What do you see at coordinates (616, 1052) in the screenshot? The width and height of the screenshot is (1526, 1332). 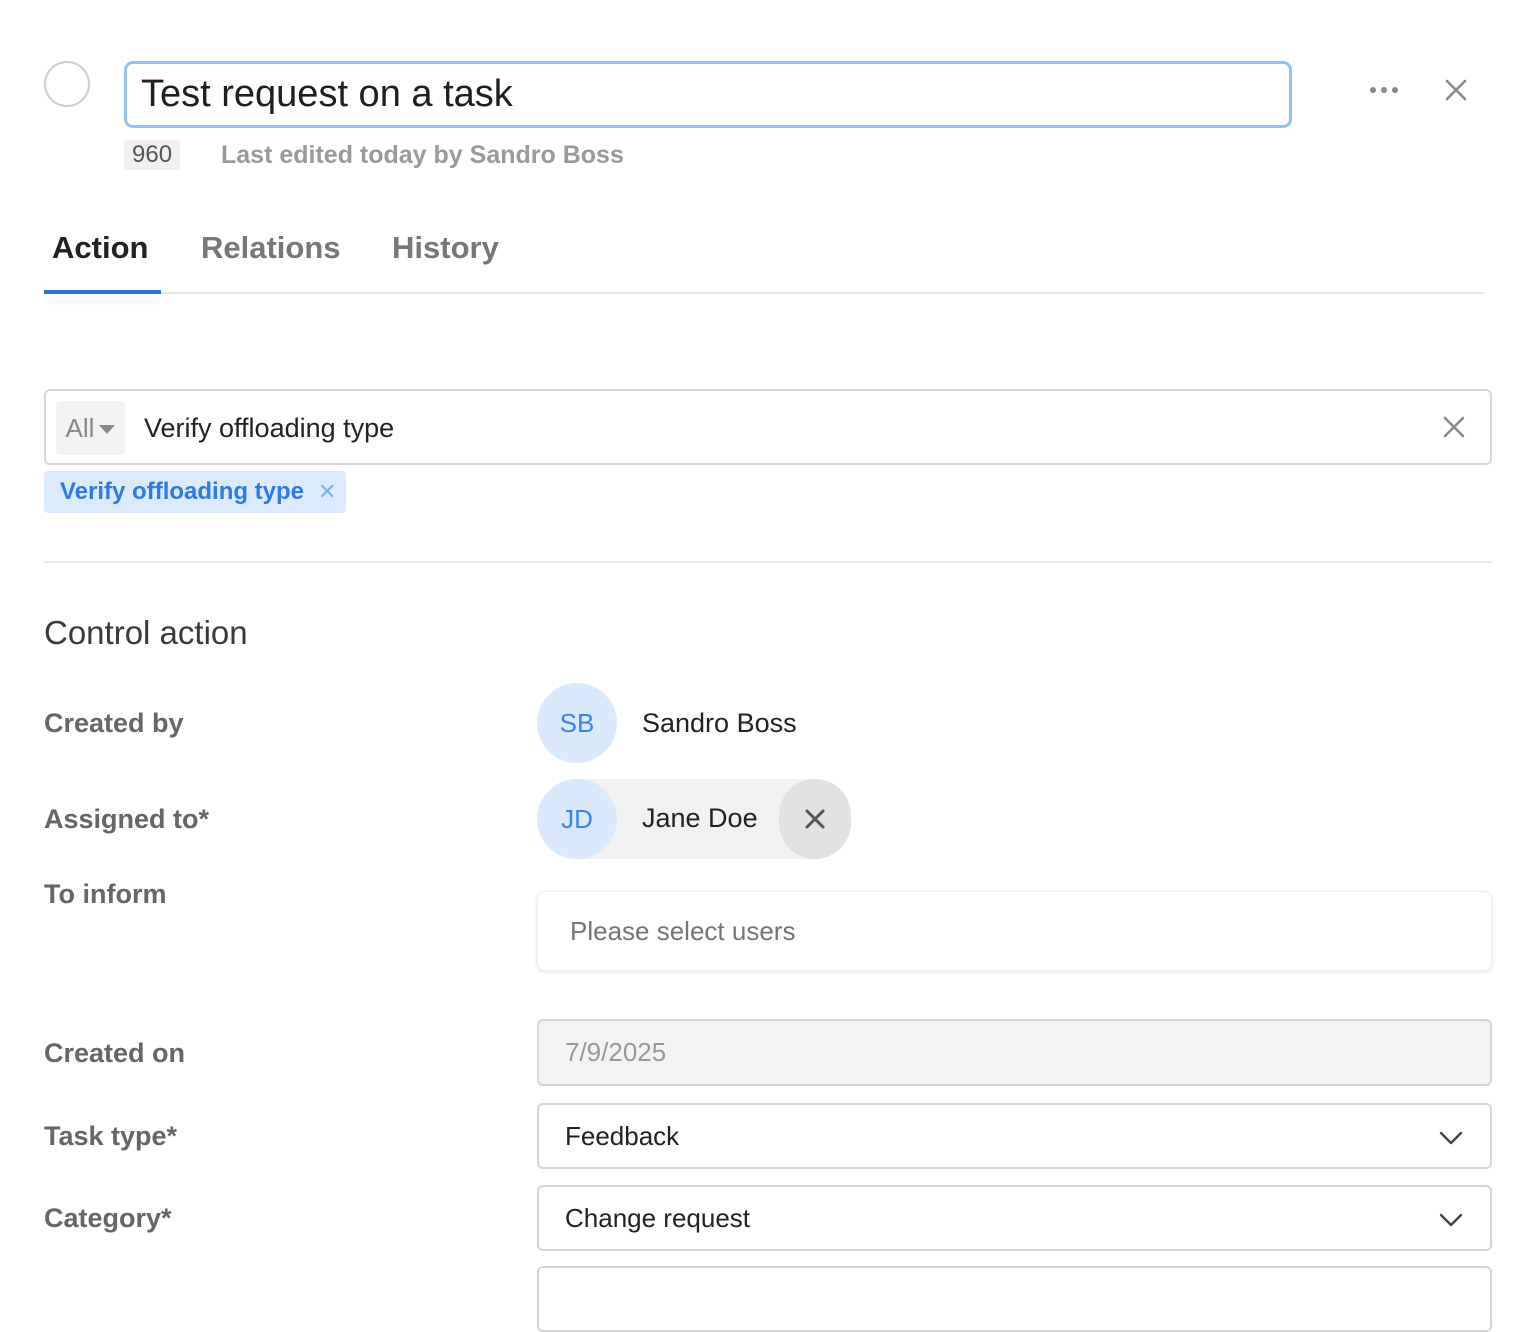 I see `created-on-value: 7/9/2025` at bounding box center [616, 1052].